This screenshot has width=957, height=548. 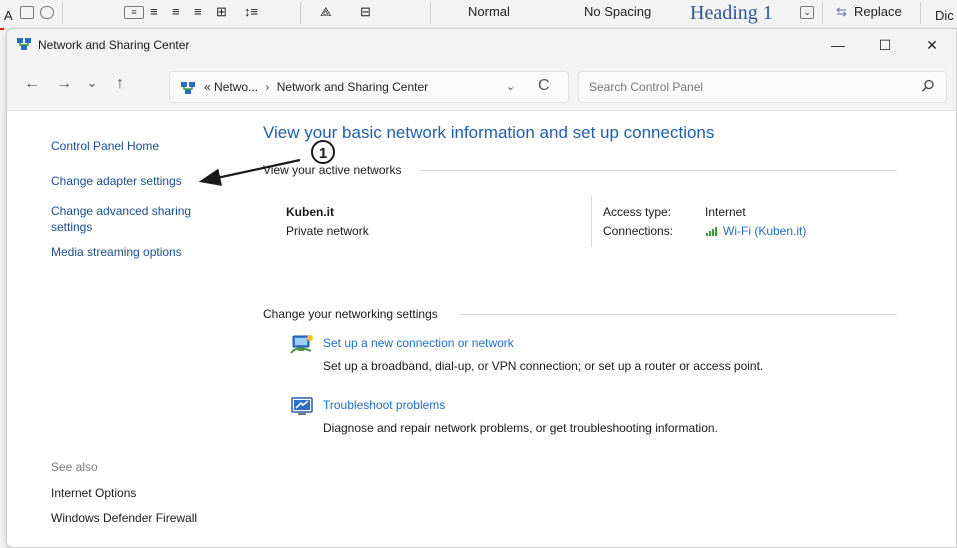 I want to click on see-also-label: See also, so click(x=74, y=467).